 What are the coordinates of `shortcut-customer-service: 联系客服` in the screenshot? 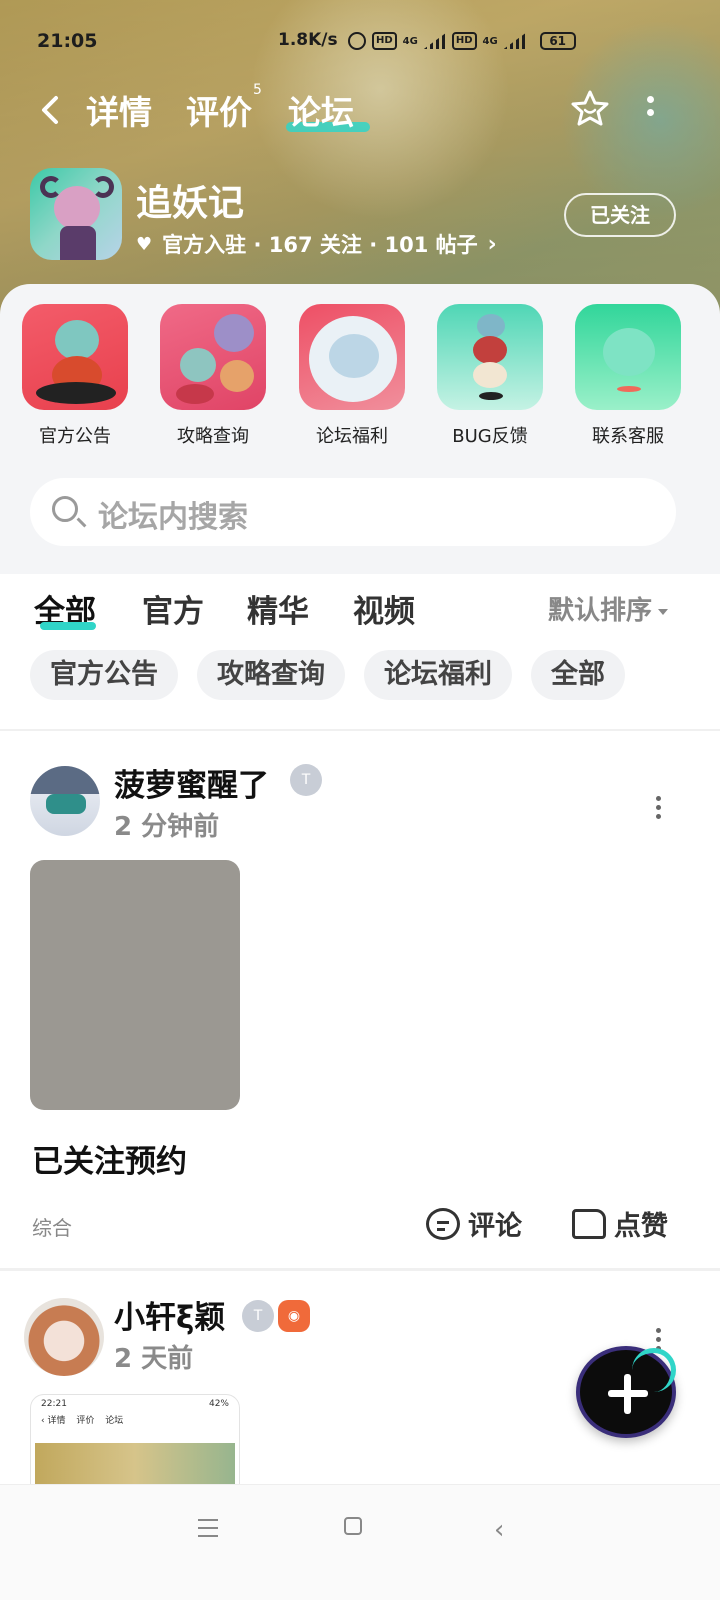 It's located at (628, 376).